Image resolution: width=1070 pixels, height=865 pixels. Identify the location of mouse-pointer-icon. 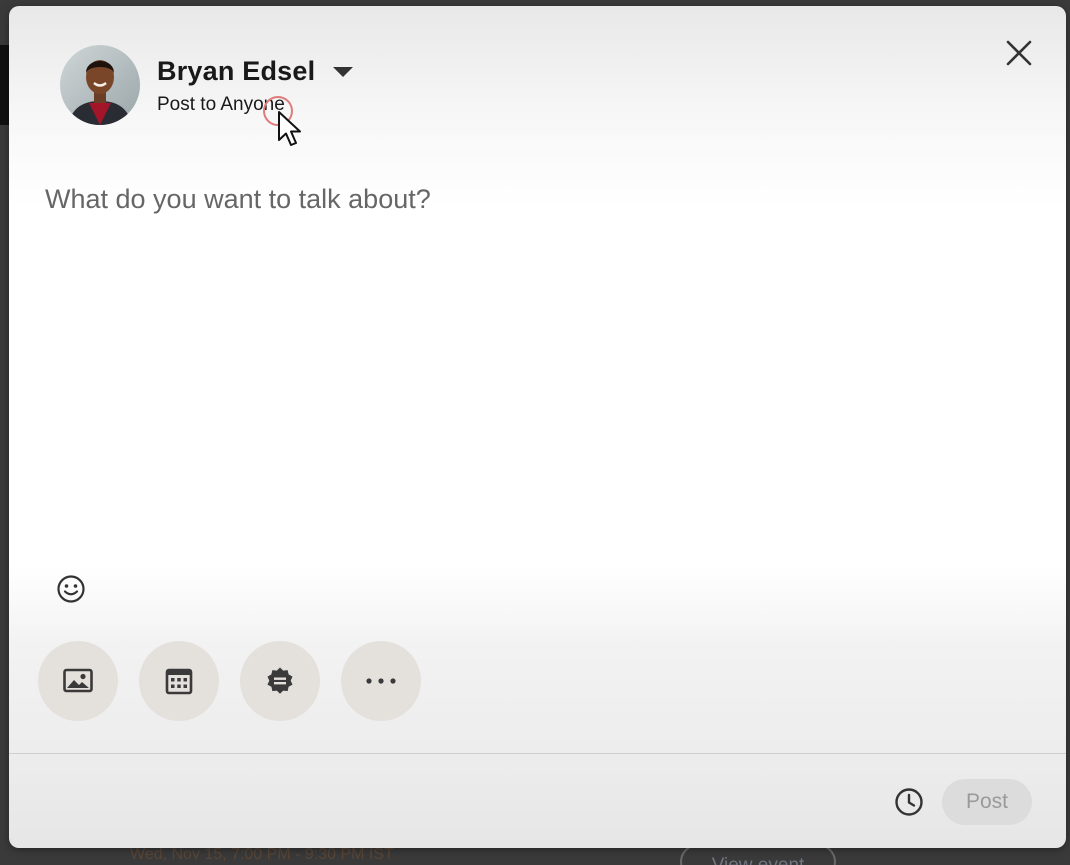
(289, 128).